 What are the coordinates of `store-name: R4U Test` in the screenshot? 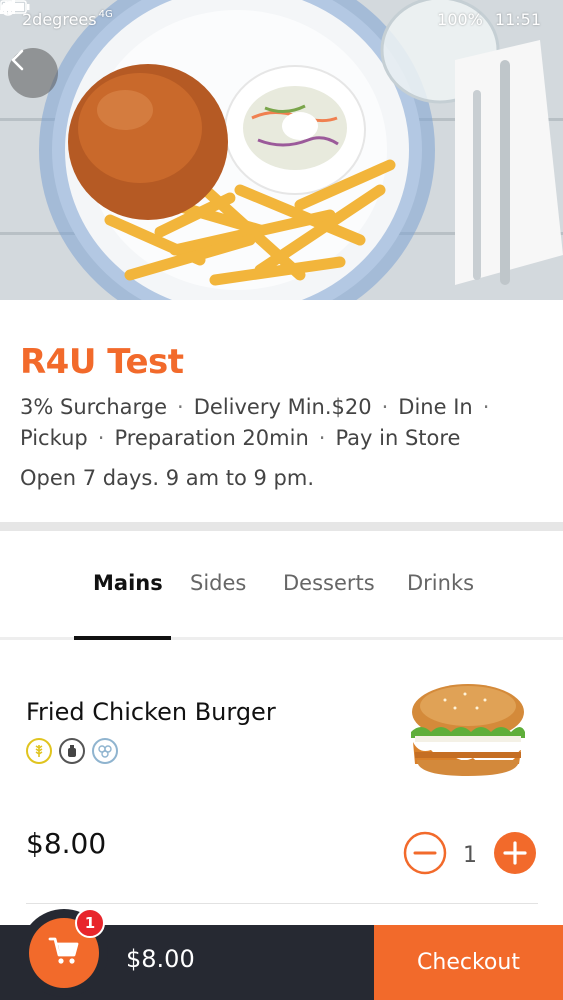 It's located at (102, 362).